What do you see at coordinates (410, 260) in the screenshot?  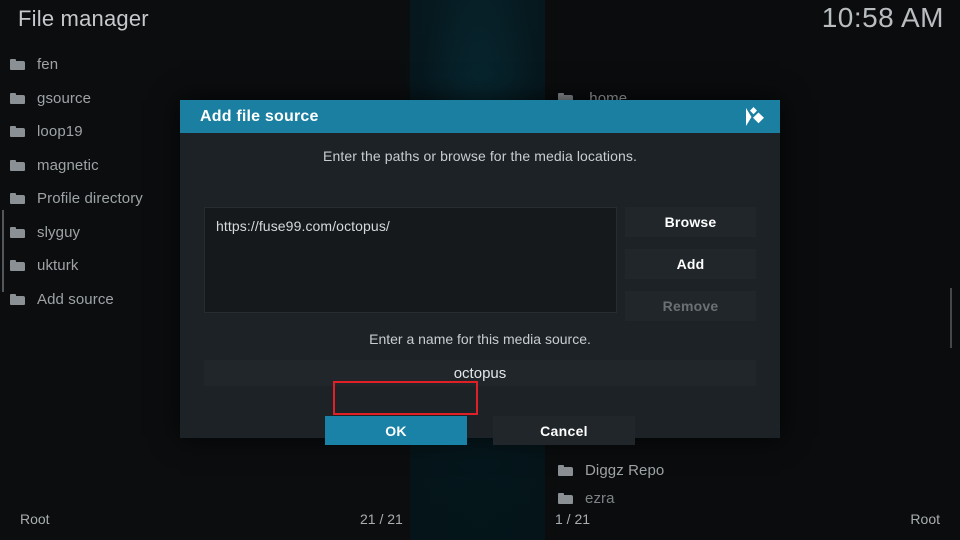 I see `path-list-box: https://fuse99.com/octopus/` at bounding box center [410, 260].